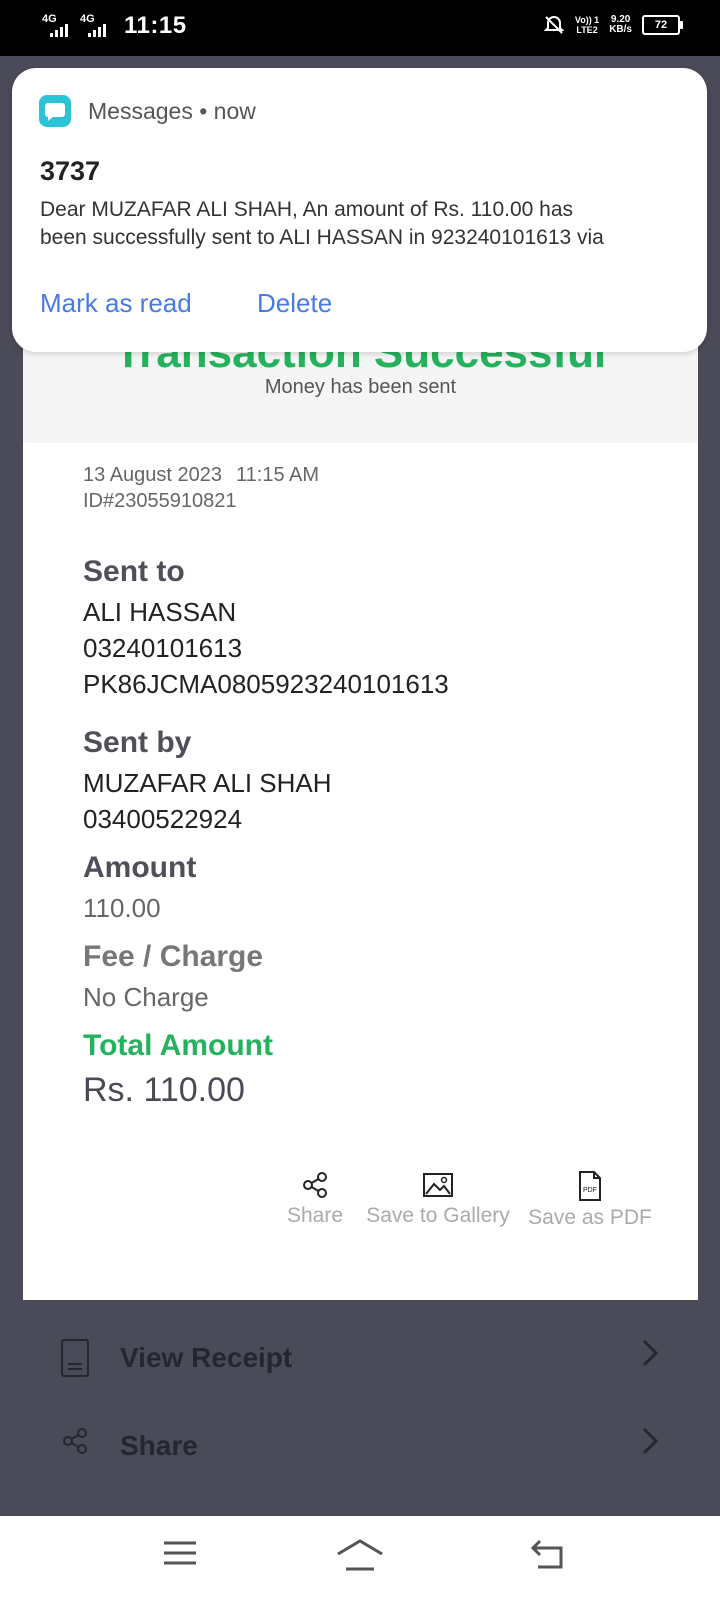  Describe the element at coordinates (207, 783) in the screenshot. I see `sender-name: MUZAFAR ALI SHAH` at that location.